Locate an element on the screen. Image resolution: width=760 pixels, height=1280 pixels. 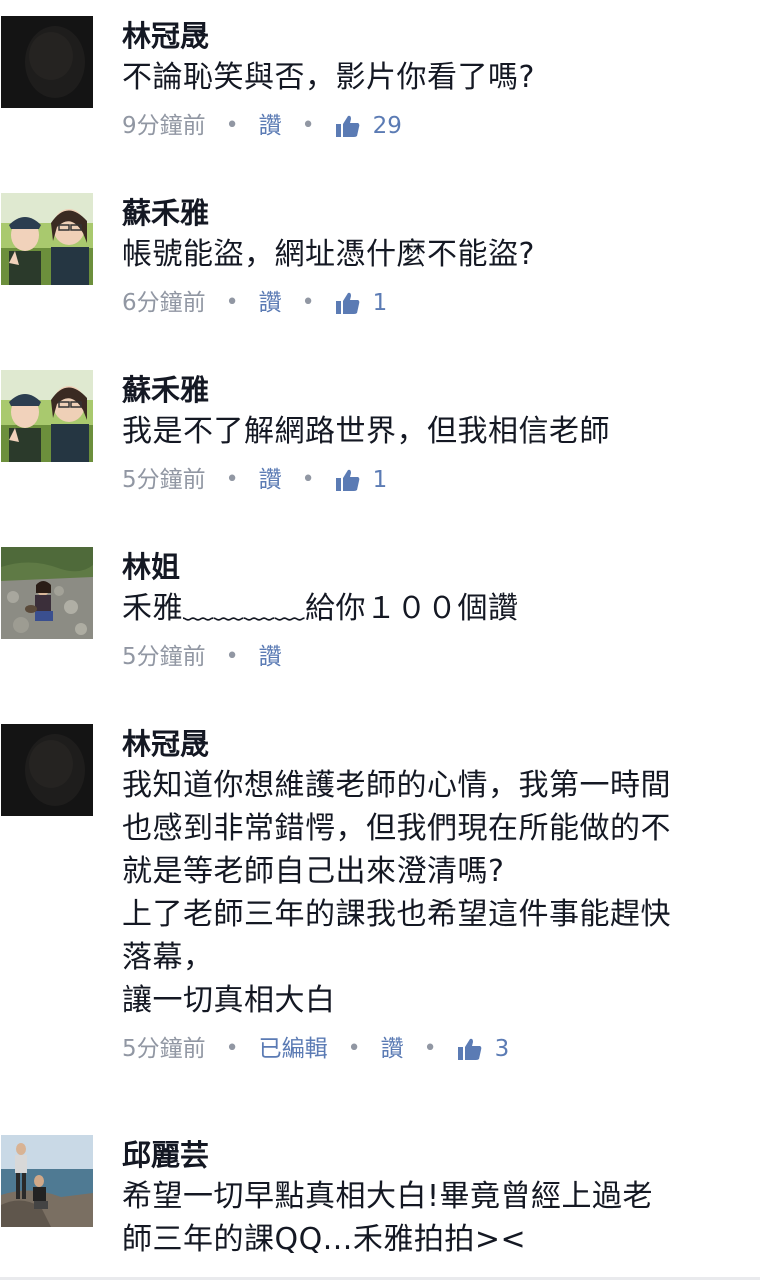
like-count: 3 is located at coordinates (502, 1049).